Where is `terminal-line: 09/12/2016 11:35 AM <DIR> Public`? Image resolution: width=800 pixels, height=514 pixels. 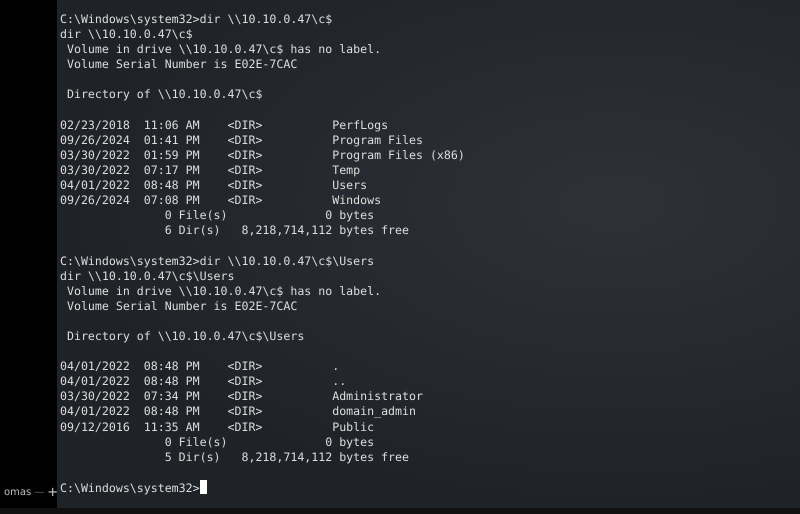 terminal-line: 09/12/2016 11:35 AM <DIR> Public is located at coordinates (217, 427).